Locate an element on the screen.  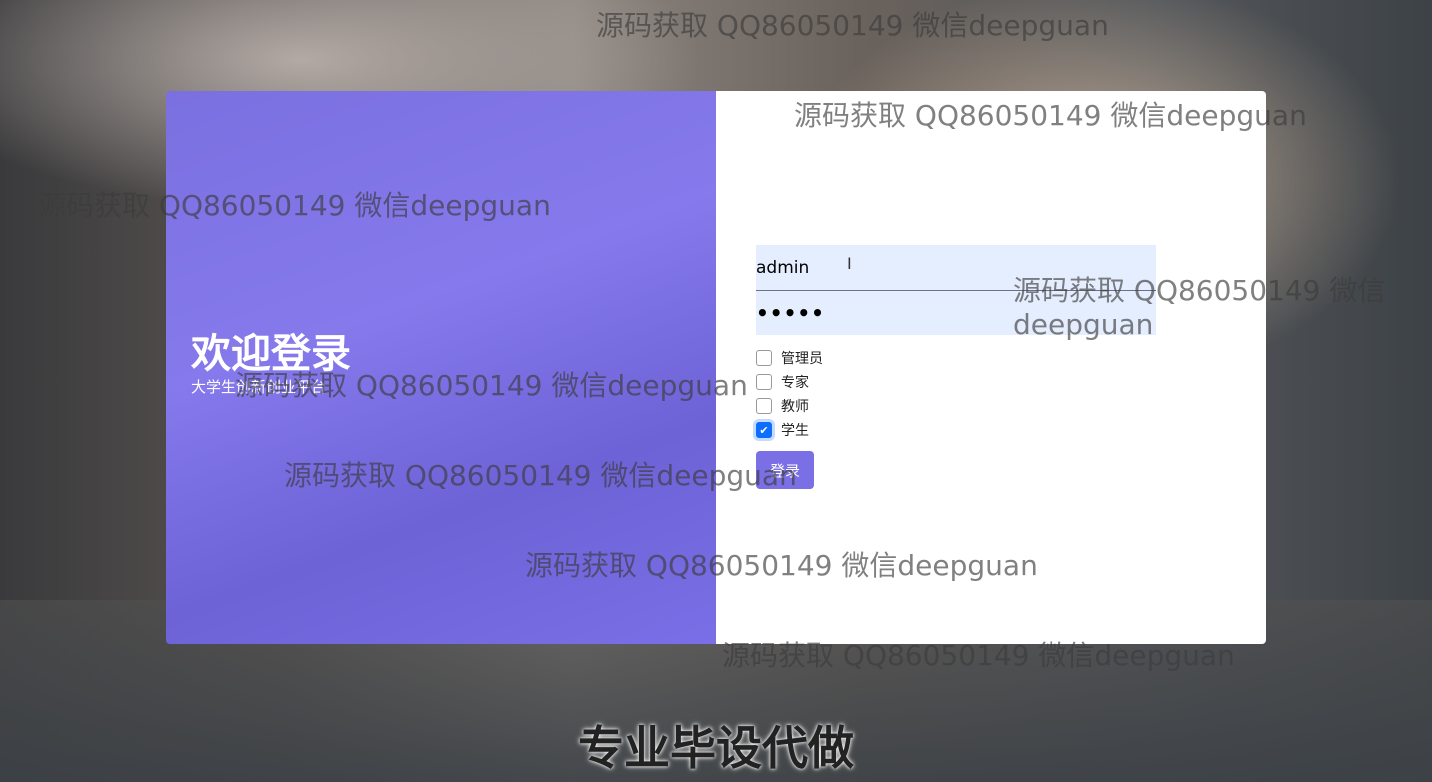
role-teacher: 教师 is located at coordinates (789, 406).